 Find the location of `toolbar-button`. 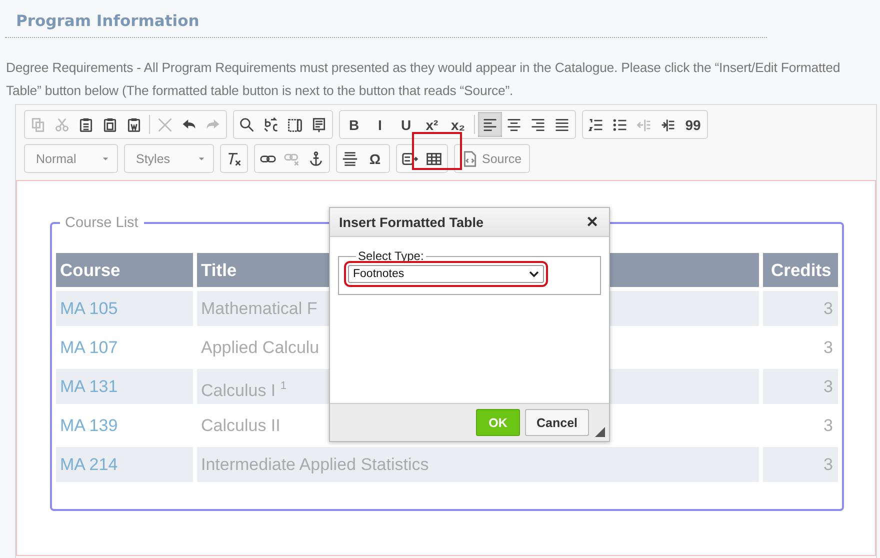

toolbar-button is located at coordinates (490, 124).